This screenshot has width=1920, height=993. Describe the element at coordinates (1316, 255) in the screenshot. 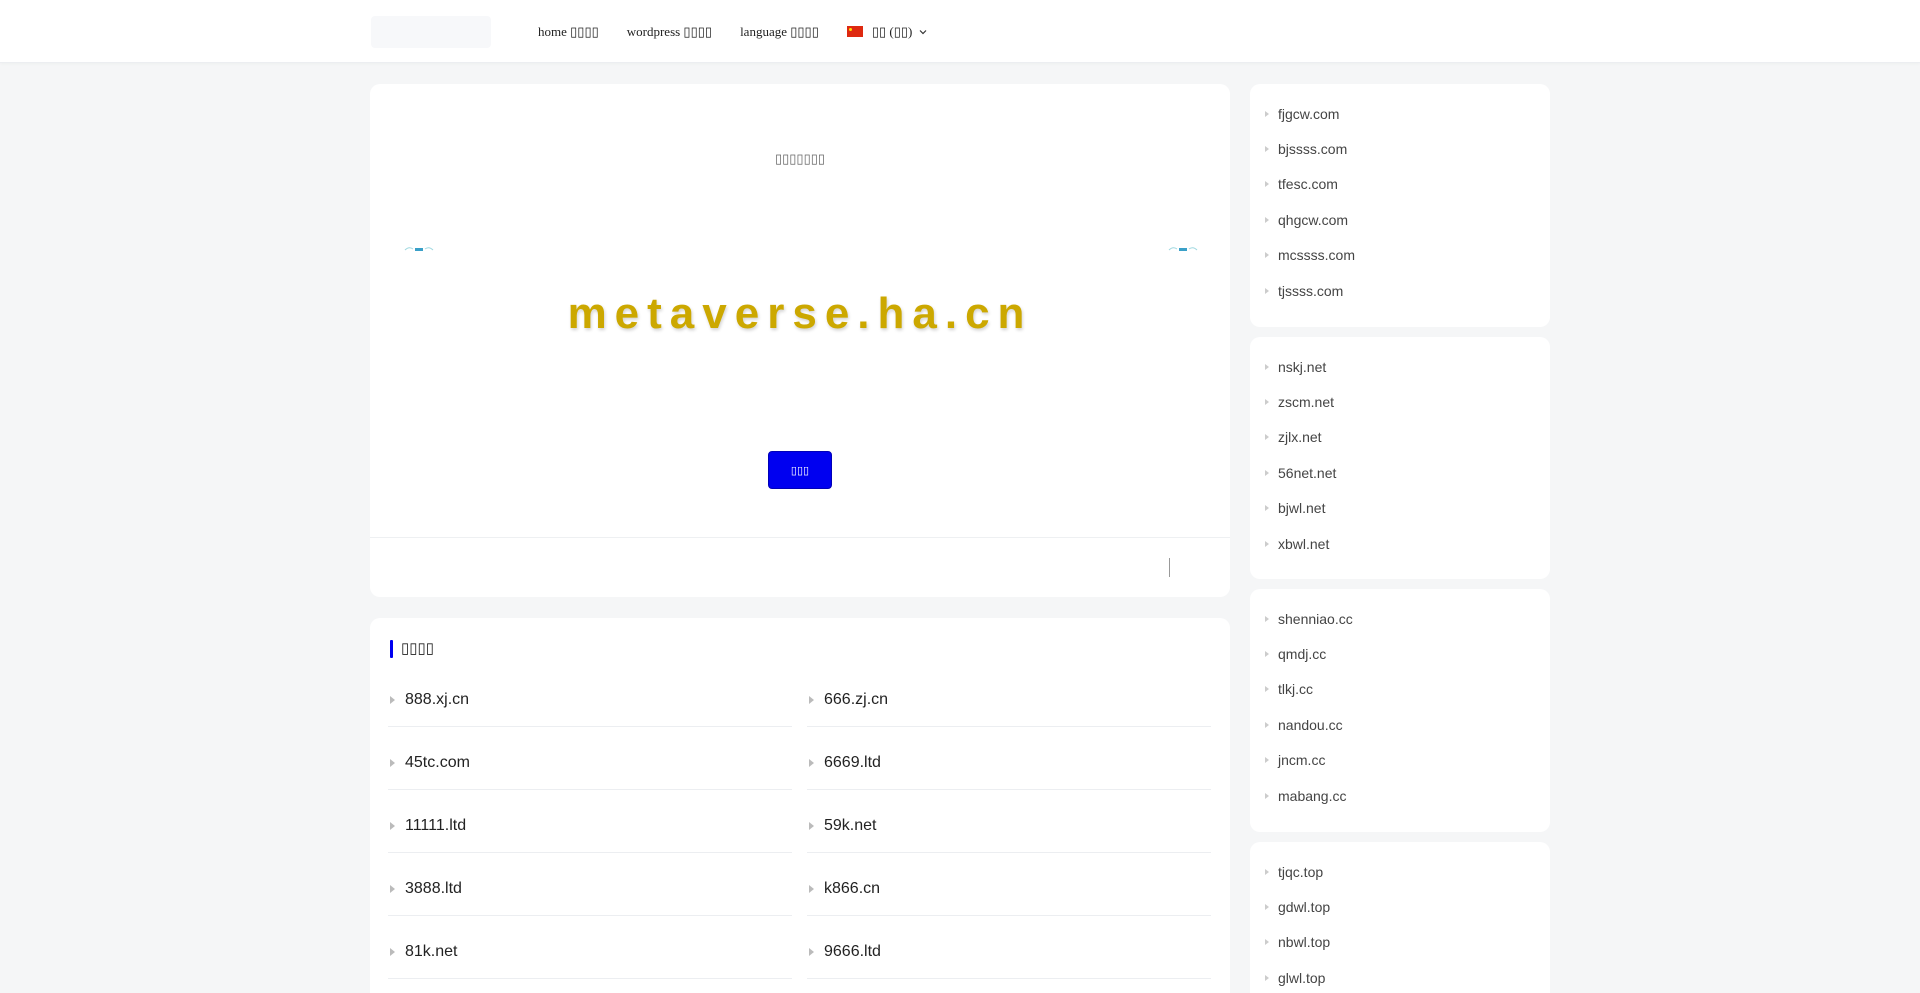

I see `sidebar-link-label: mcssss.com` at that location.